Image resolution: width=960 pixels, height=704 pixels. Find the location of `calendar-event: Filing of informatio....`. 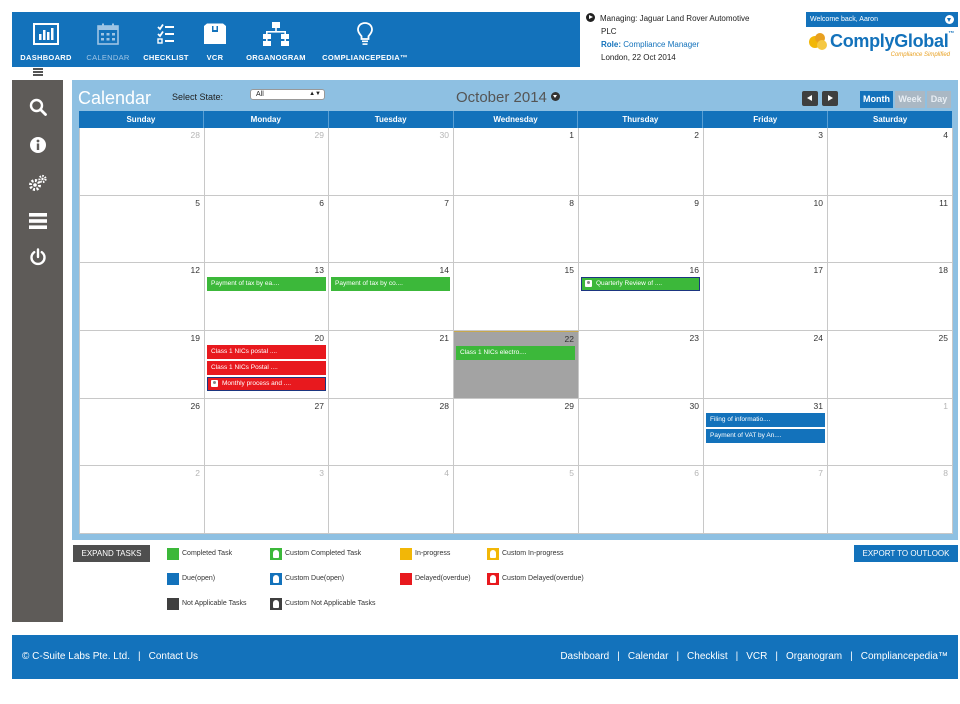

calendar-event: Filing of informatio.... is located at coordinates (765, 420).